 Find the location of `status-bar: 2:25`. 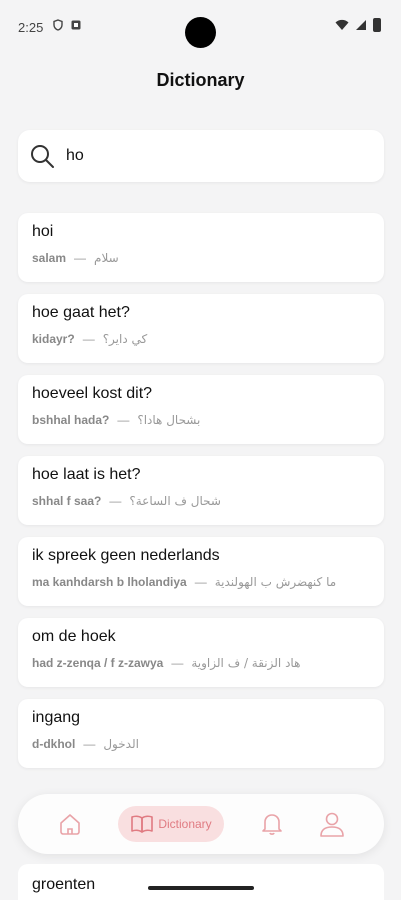

status-bar: 2:25 is located at coordinates (200, 28).